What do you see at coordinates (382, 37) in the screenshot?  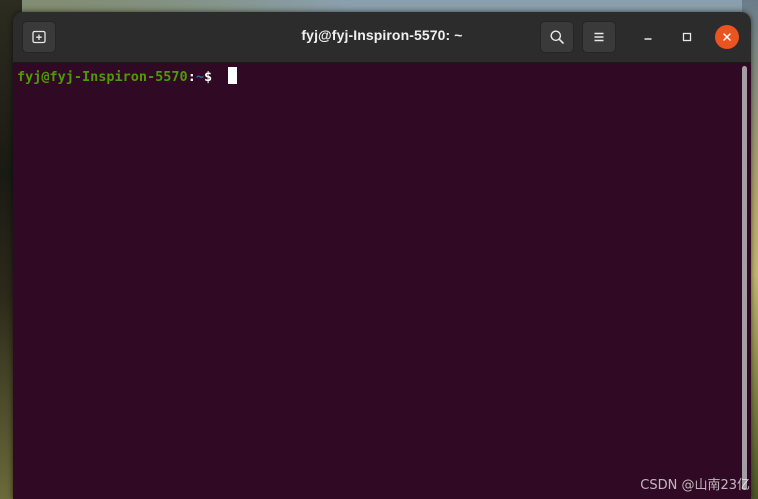 I see `title-bar: fyj@fyj-Inspiron-5570: ~` at bounding box center [382, 37].